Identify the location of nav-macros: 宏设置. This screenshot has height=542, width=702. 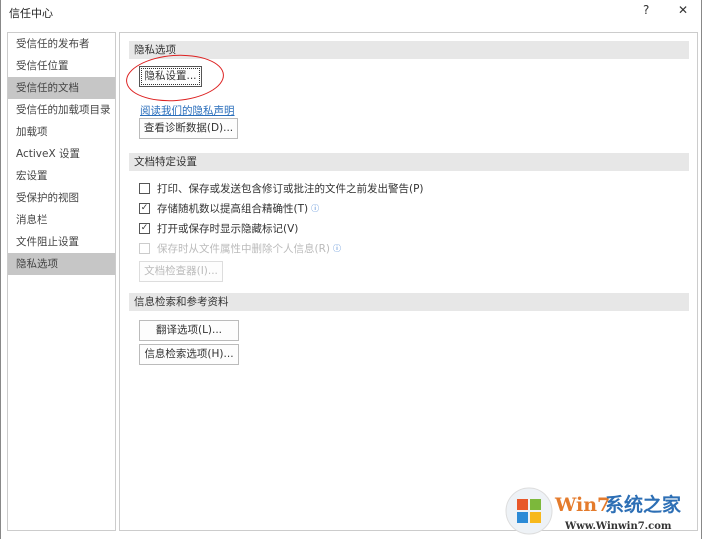
(61, 176).